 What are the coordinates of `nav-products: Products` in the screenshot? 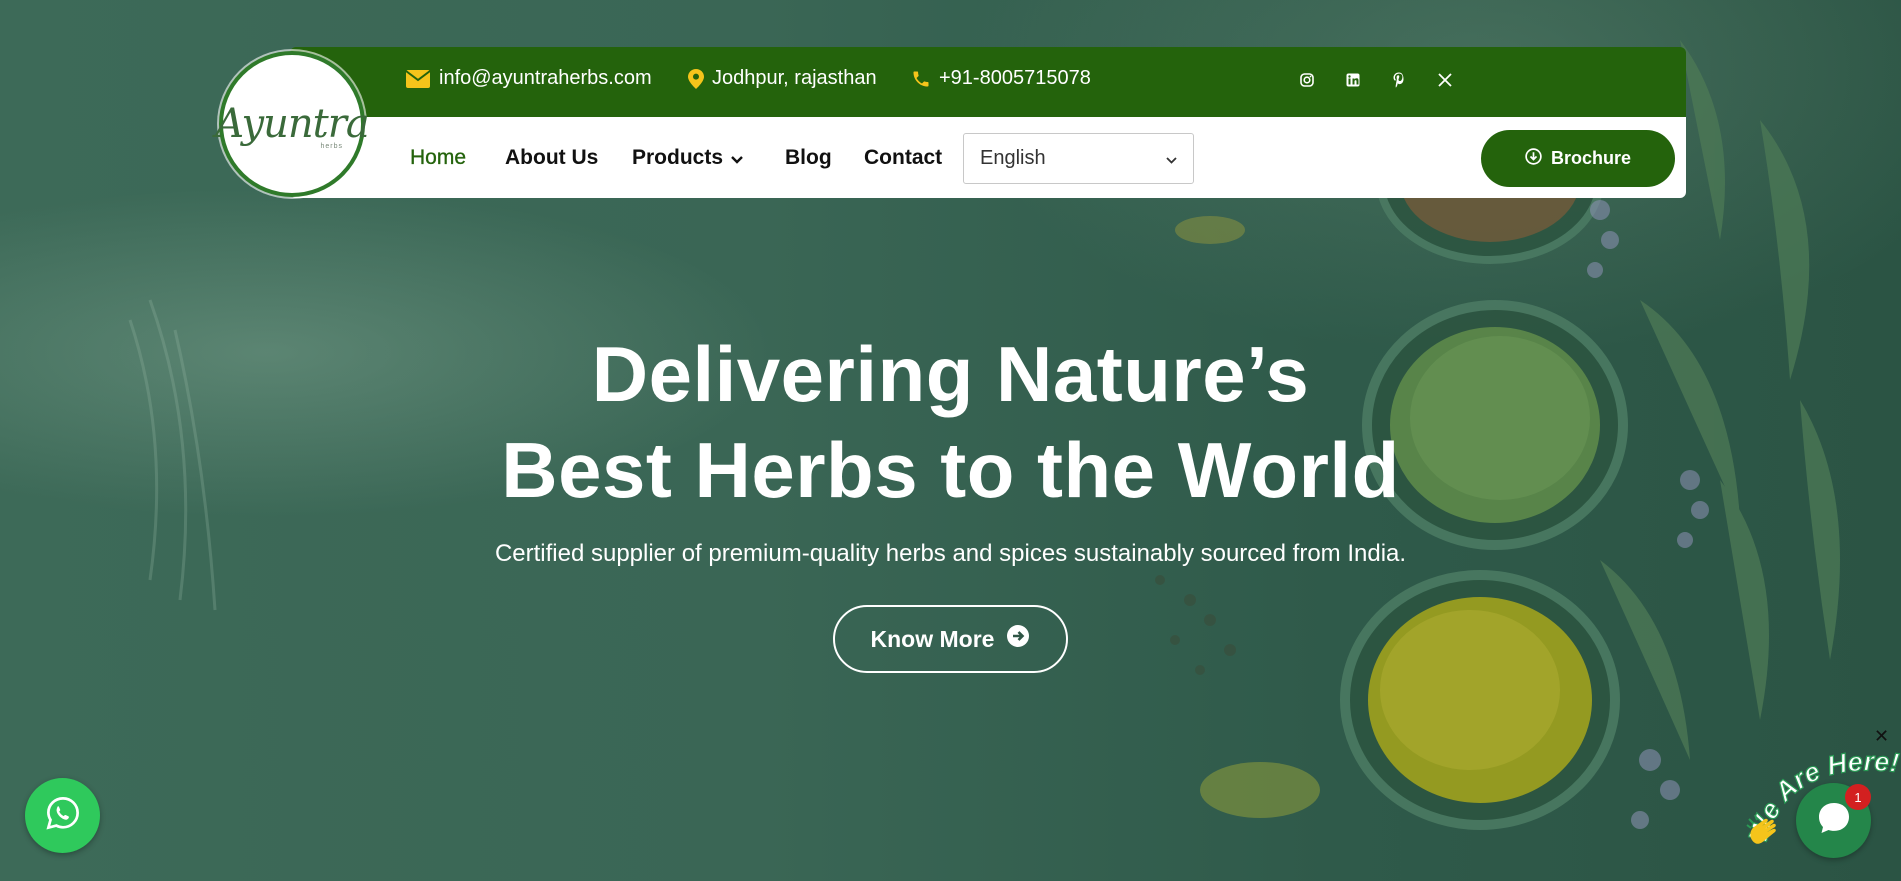 It's located at (687, 158).